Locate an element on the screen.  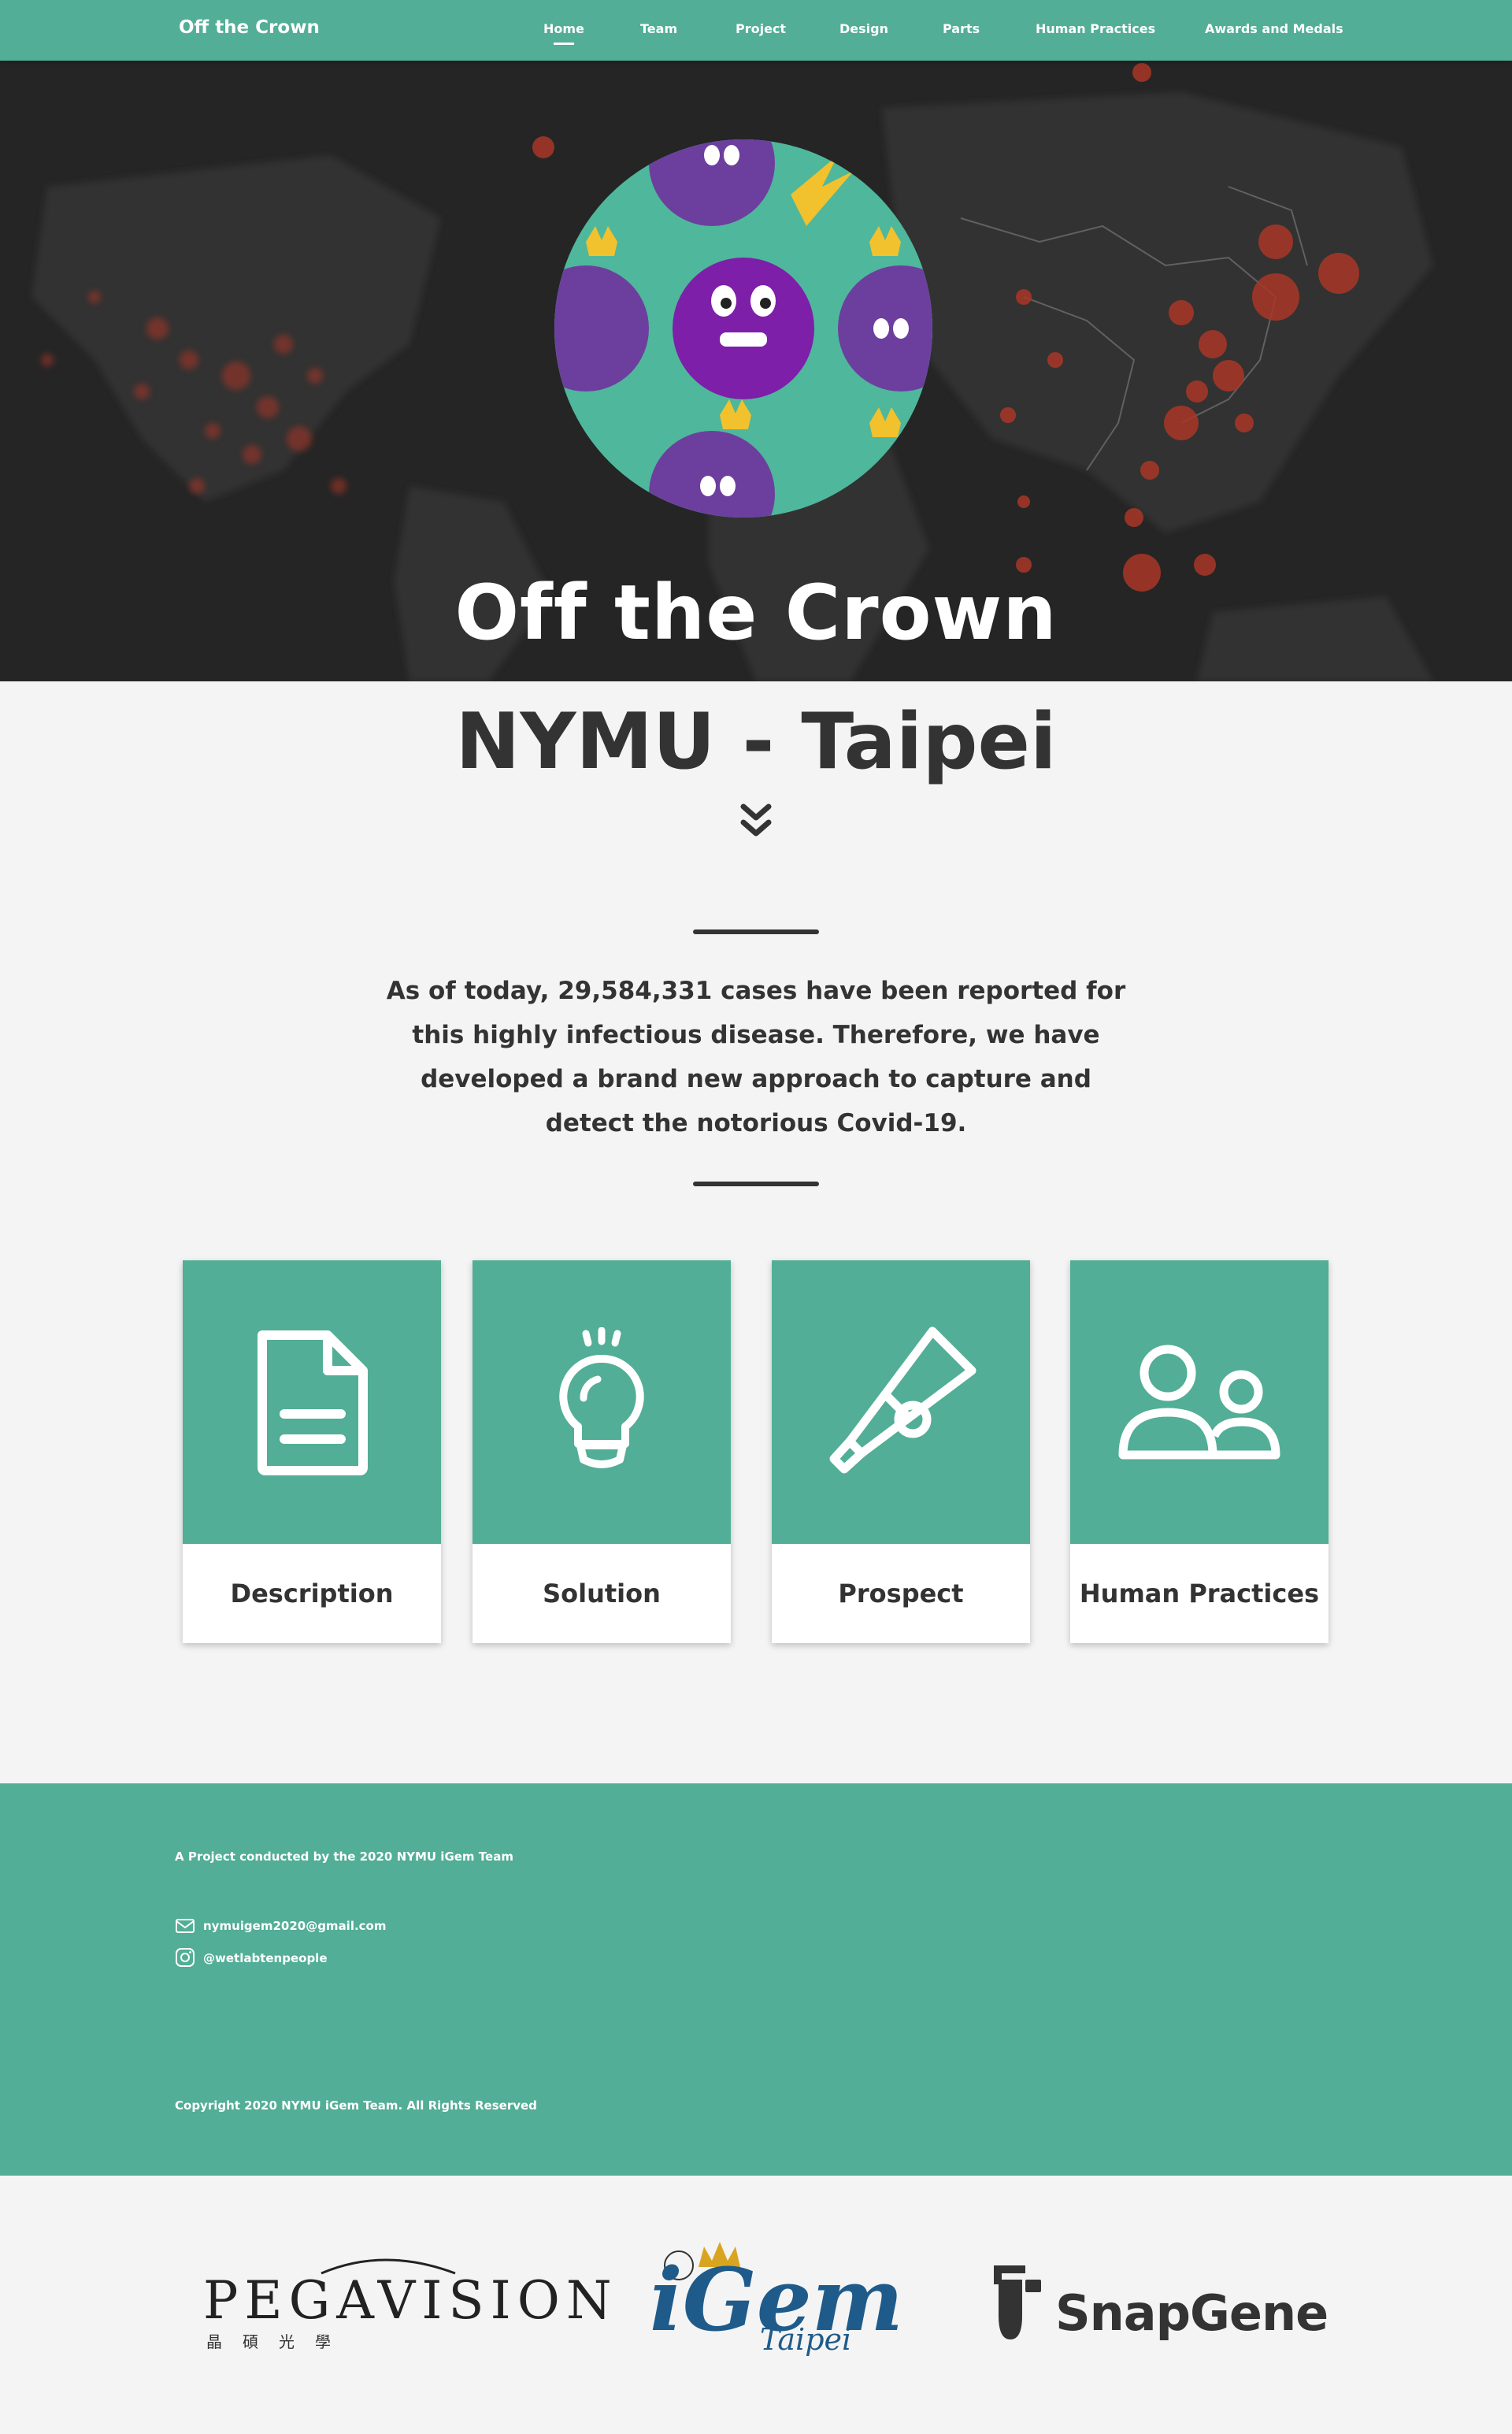
people-icon is located at coordinates (1199, 1402).